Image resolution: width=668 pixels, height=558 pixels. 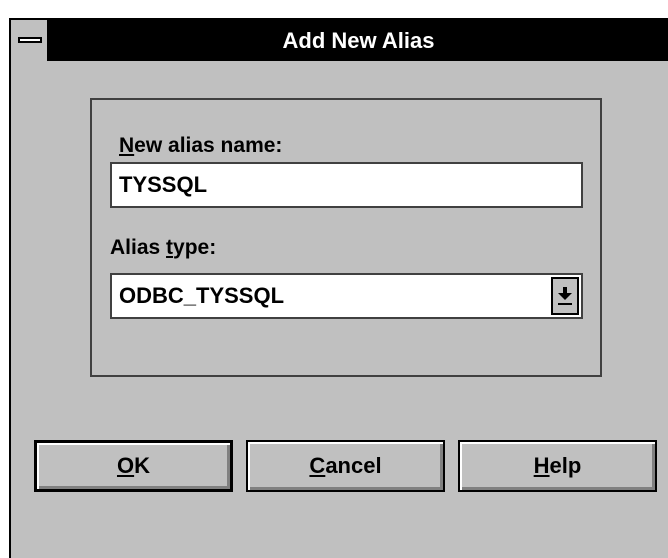 I want to click on alias-type-dropdown-button, so click(x=565, y=296).